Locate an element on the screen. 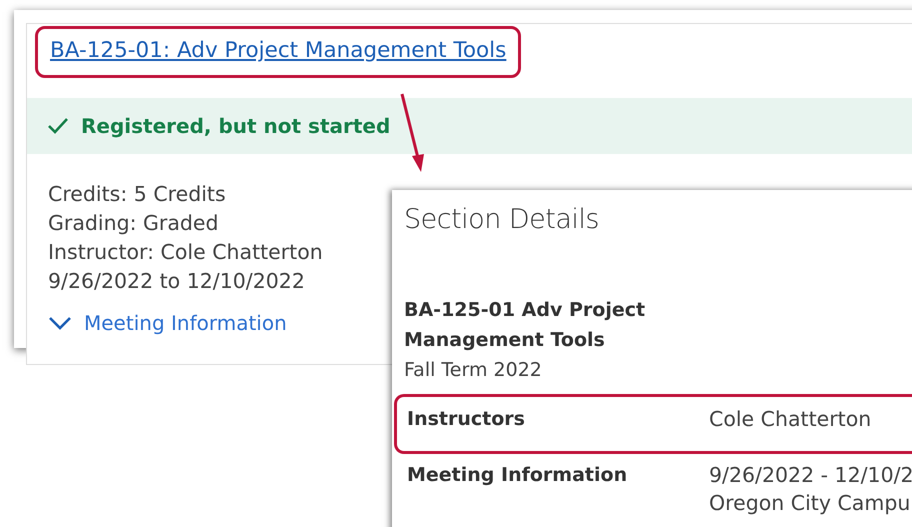 The image size is (912, 527). row-label: Instructors is located at coordinates (466, 419).